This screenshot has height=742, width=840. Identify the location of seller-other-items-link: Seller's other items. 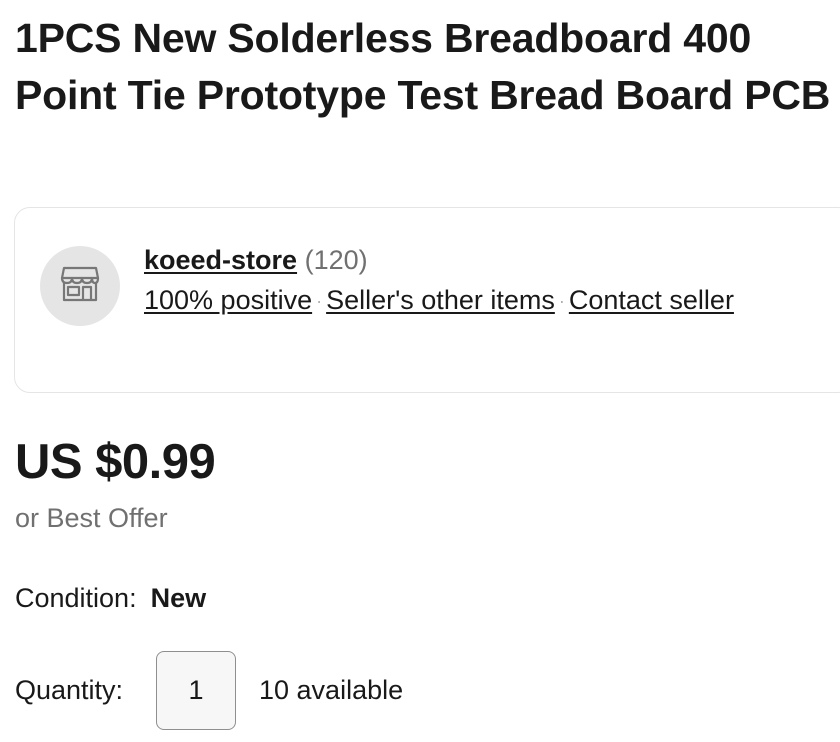
(440, 300).